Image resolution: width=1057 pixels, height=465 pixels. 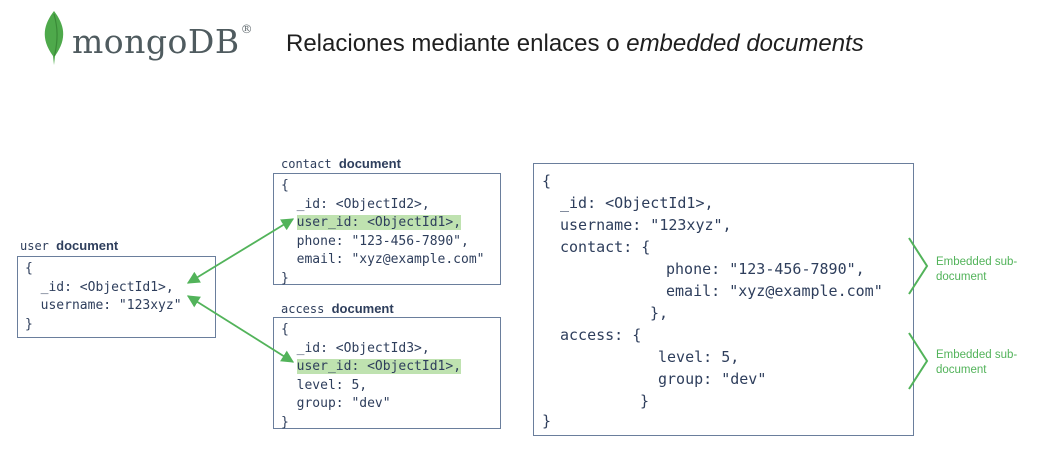 I want to click on link-arrow-to-access, so click(x=240, y=329).